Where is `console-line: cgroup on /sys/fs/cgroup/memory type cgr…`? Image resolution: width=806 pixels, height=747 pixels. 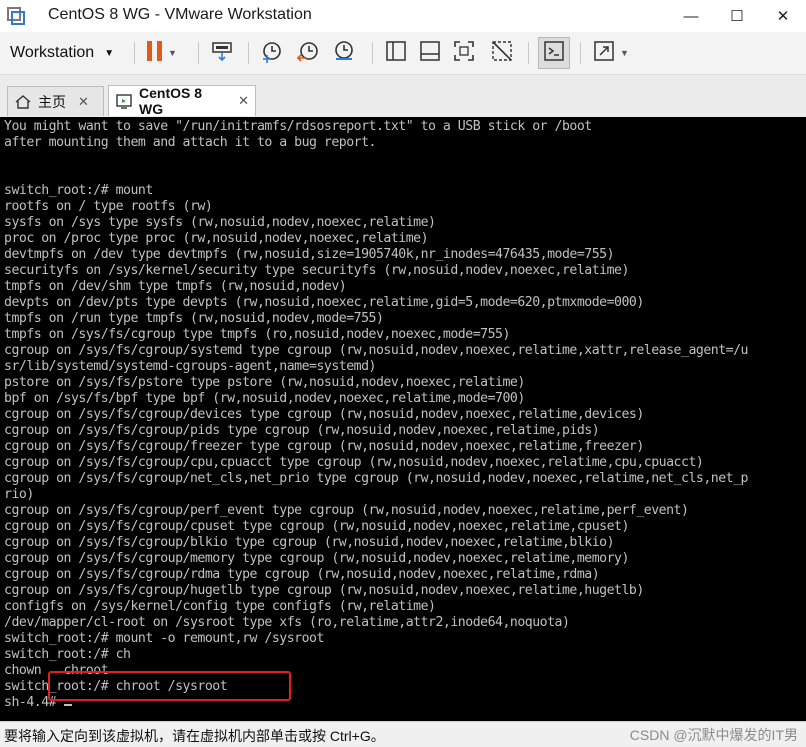
console-line: cgroup on /sys/fs/cgroup/memory type cgr… is located at coordinates (316, 558).